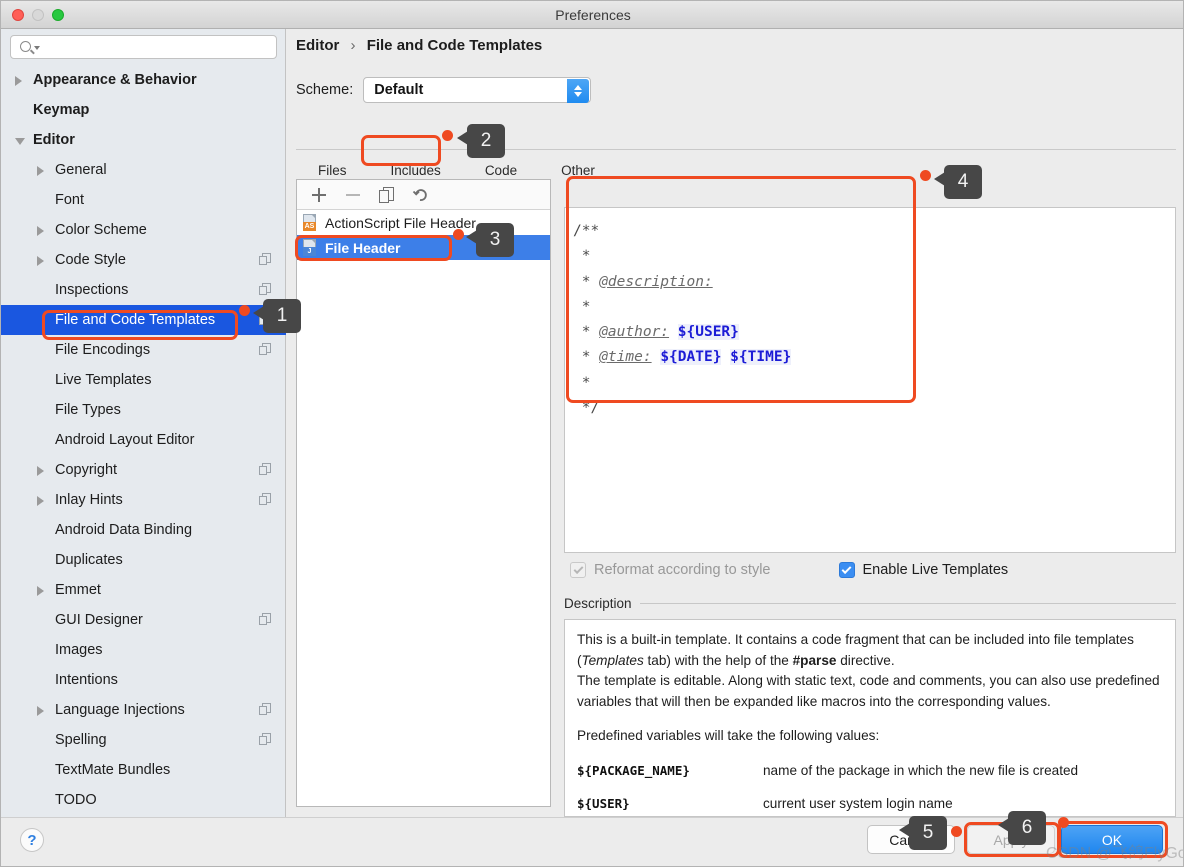 The height and width of the screenshot is (867, 1184). I want to click on sidebar-item-keymap: Keymap, so click(143, 110).